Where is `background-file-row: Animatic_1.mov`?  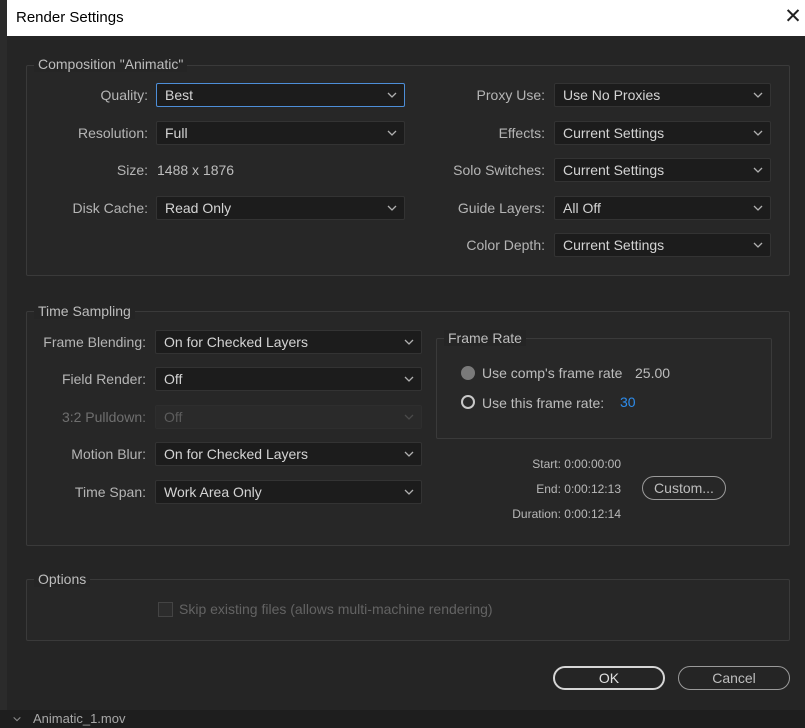 background-file-row: Animatic_1.mov is located at coordinates (402, 719).